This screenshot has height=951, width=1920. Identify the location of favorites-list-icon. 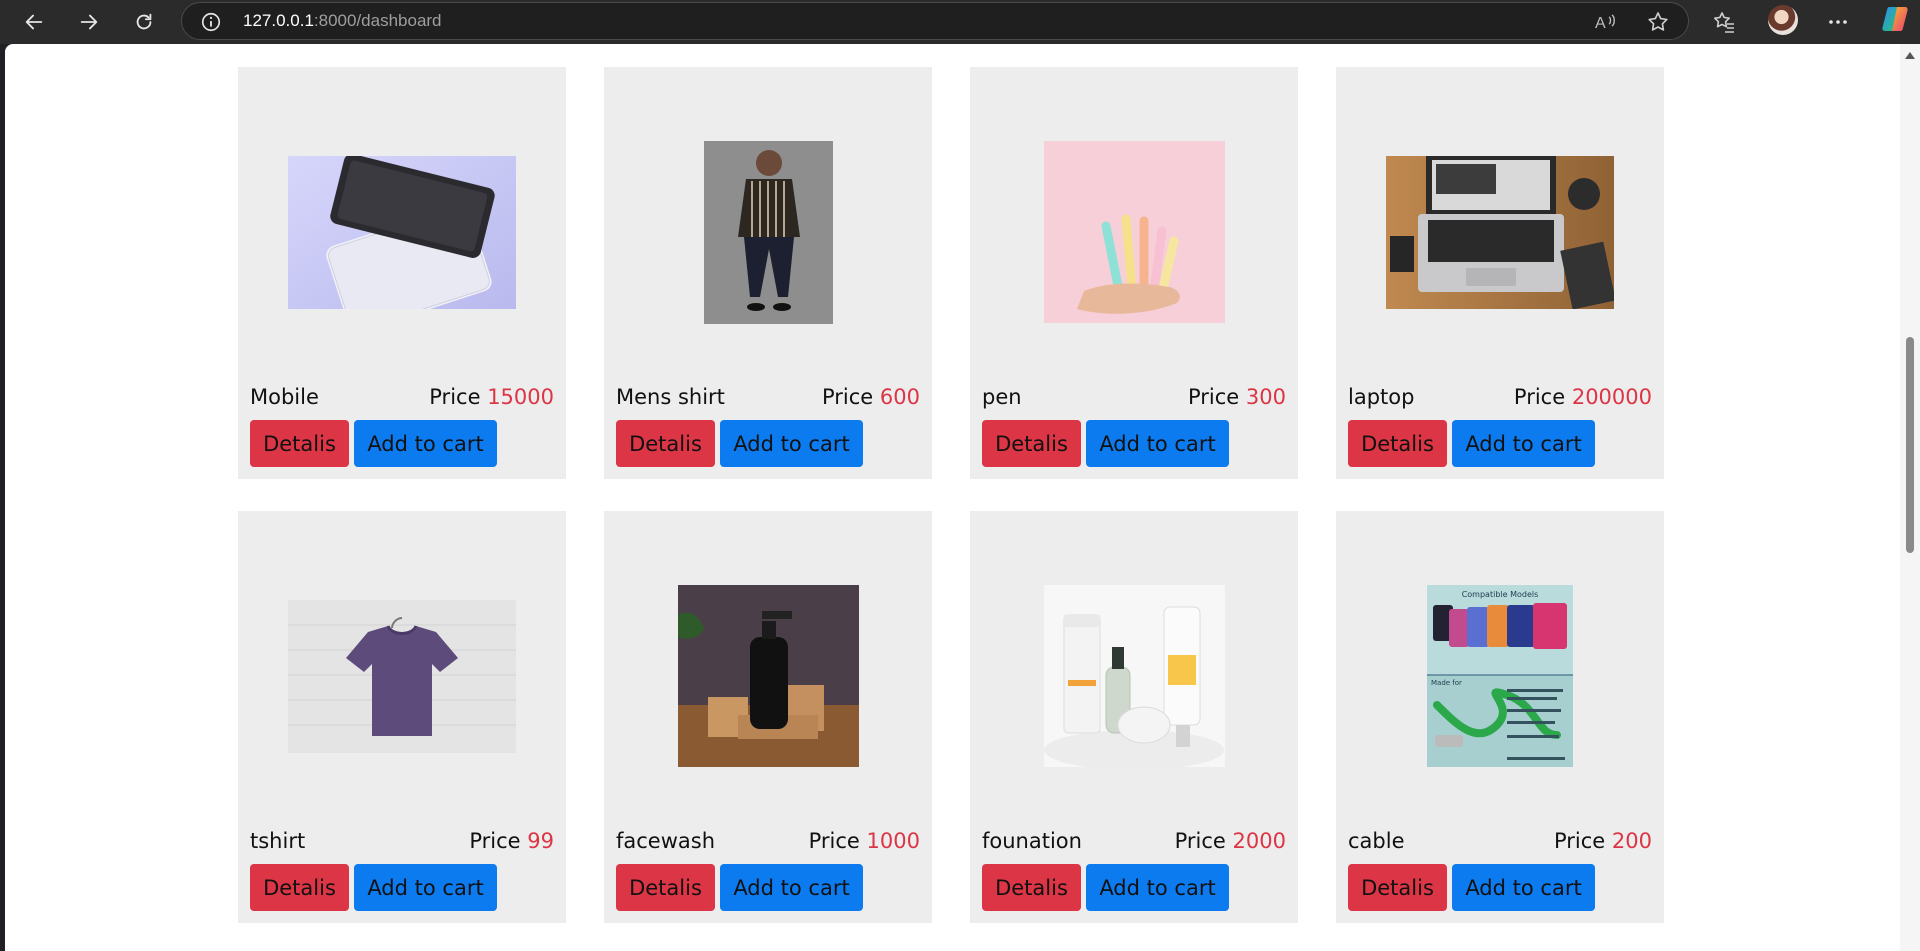
(1724, 22).